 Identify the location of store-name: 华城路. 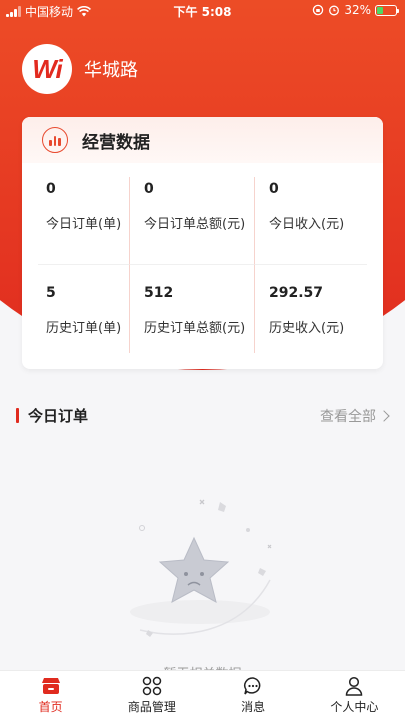
(111, 70).